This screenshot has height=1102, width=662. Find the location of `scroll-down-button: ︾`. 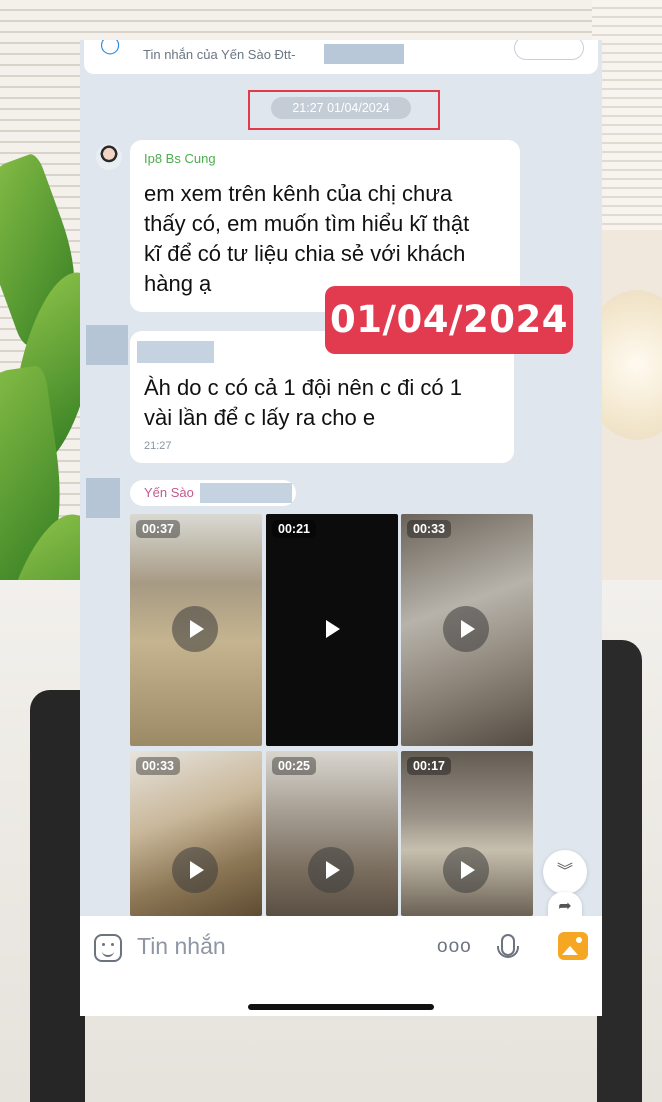

scroll-down-button: ︾ is located at coordinates (565, 872).